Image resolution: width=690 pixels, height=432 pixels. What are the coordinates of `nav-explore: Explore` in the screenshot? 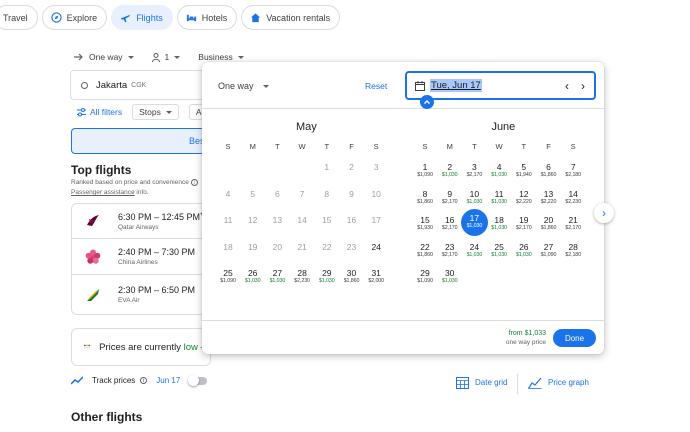 It's located at (74, 17).